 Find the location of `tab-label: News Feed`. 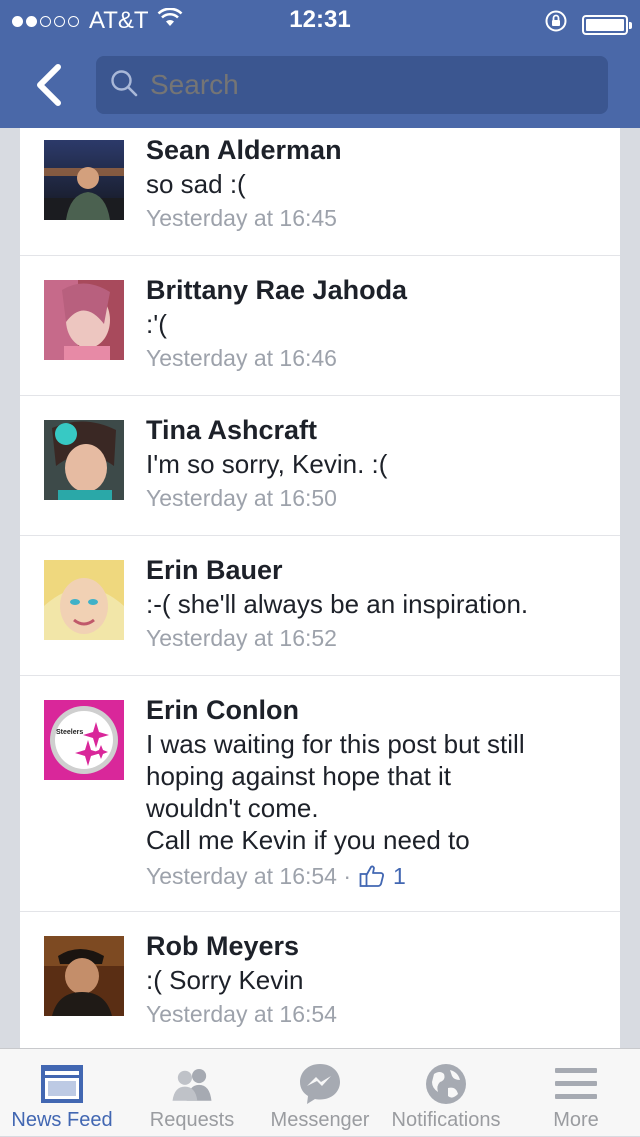

tab-label: News Feed is located at coordinates (62, 1120).